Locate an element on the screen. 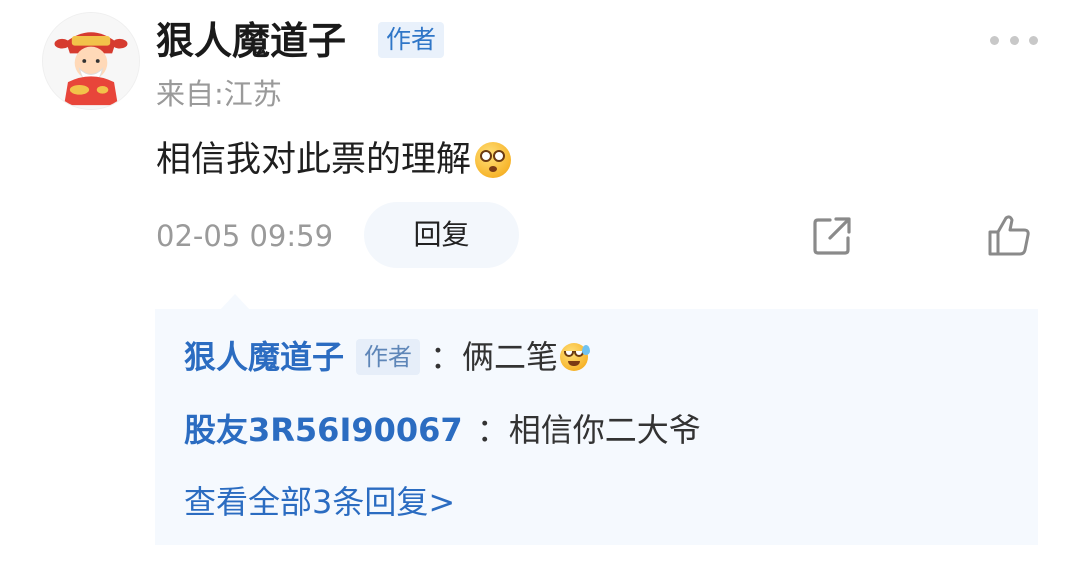  post-username: 狠人魔道子 is located at coordinates (251, 41).